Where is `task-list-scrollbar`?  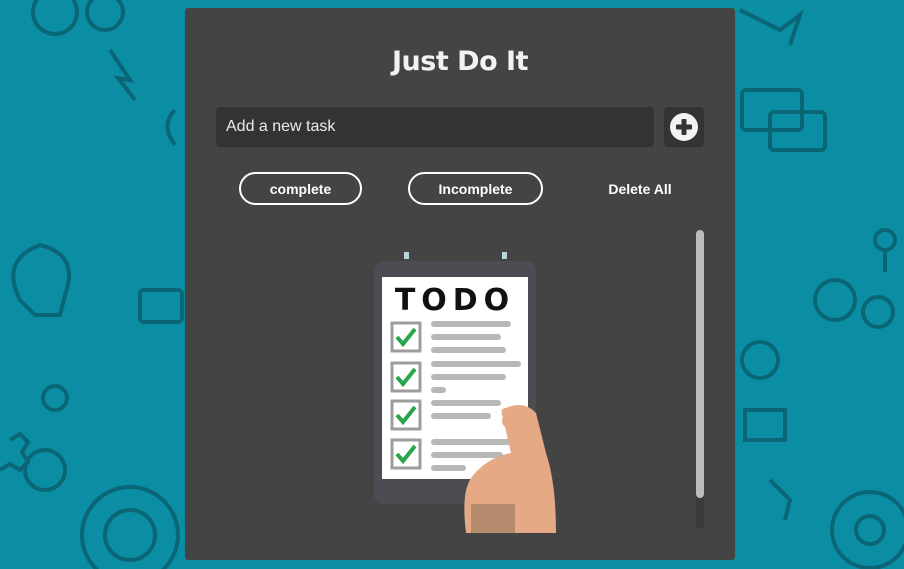
task-list-scrollbar is located at coordinates (700, 379).